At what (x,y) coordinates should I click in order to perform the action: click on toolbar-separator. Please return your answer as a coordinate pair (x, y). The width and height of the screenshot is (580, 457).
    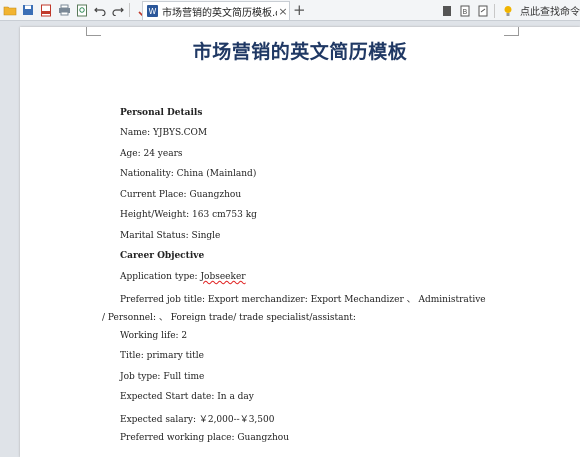
    Looking at the image, I should click on (129, 10).